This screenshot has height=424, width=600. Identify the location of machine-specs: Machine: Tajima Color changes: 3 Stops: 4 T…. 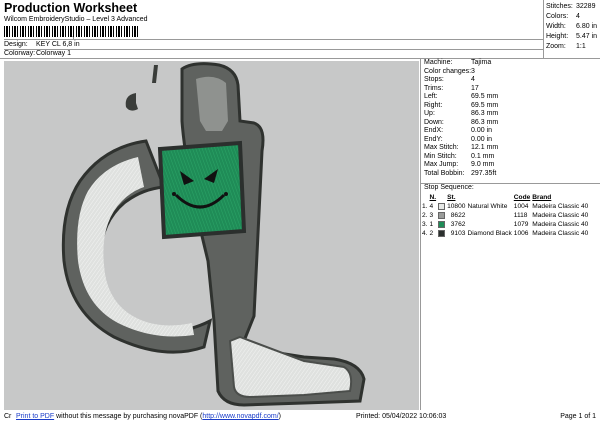
(512, 118).